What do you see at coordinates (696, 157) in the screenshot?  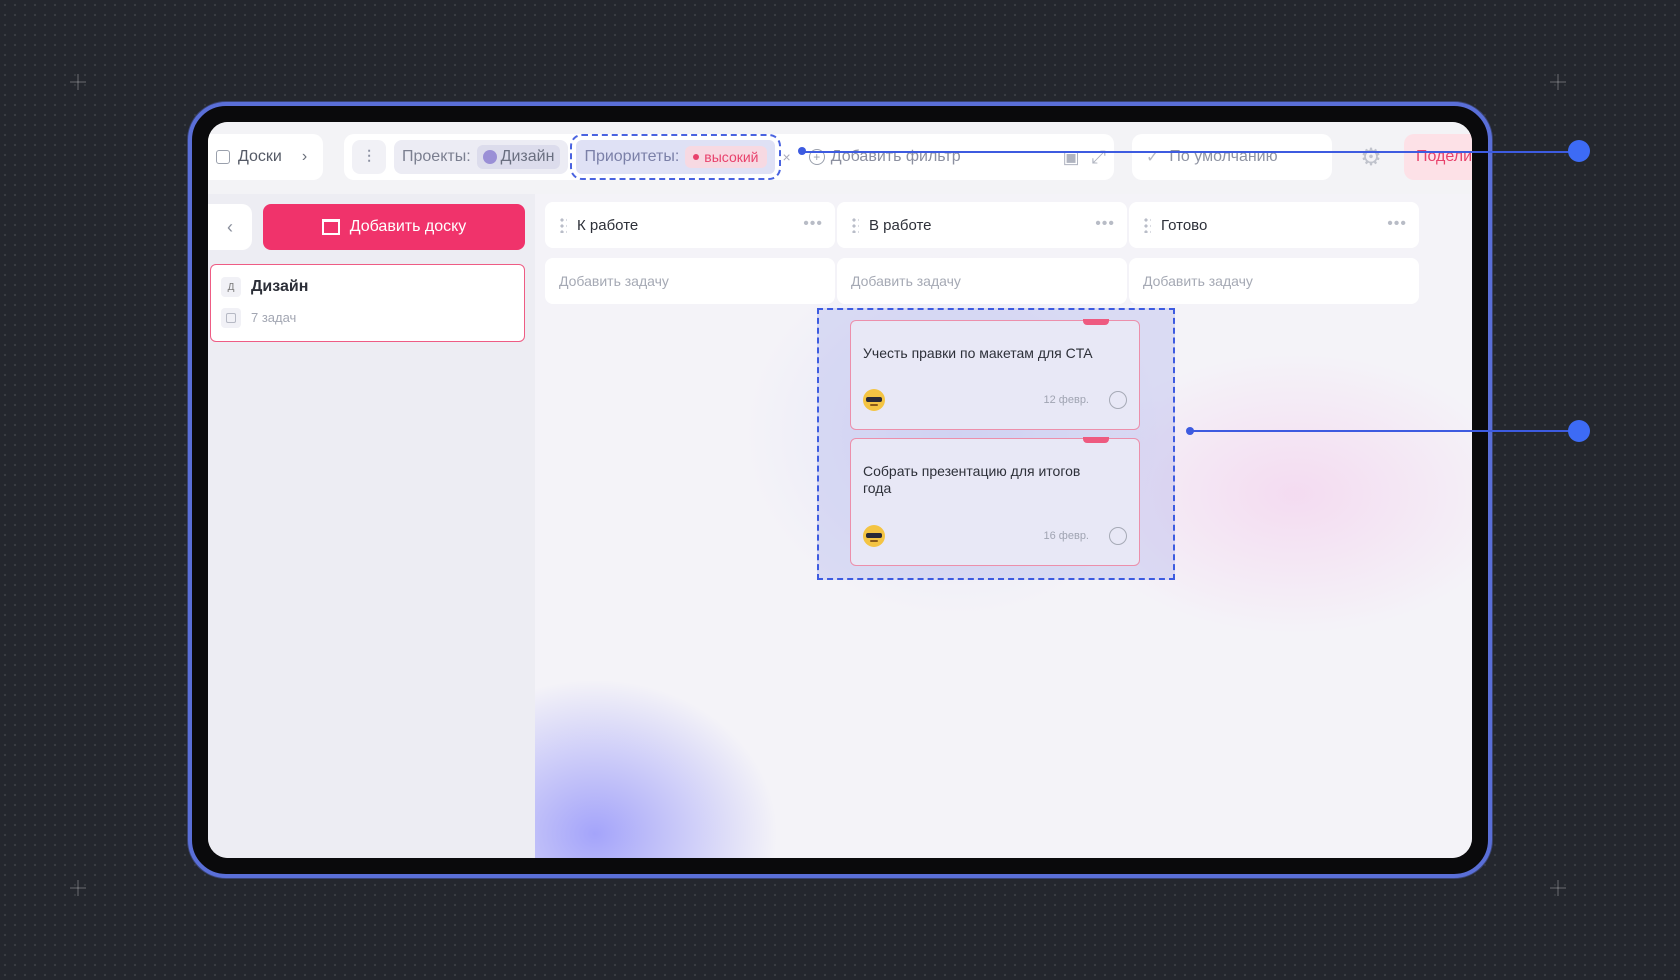 I see `priority-dot-icon` at bounding box center [696, 157].